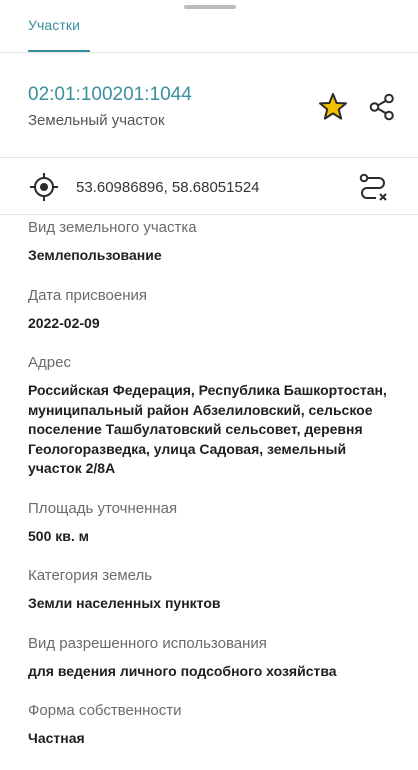 The image size is (418, 770). Describe the element at coordinates (209, 214) in the screenshot. I see `location-divider` at that location.